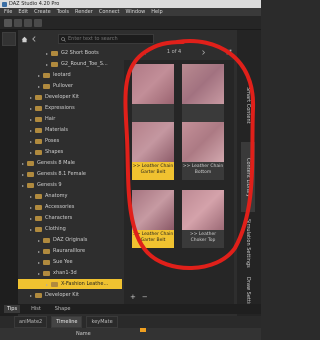 The height and width of the screenshot is (340, 320). I want to click on menu-render: Render, so click(84, 12).